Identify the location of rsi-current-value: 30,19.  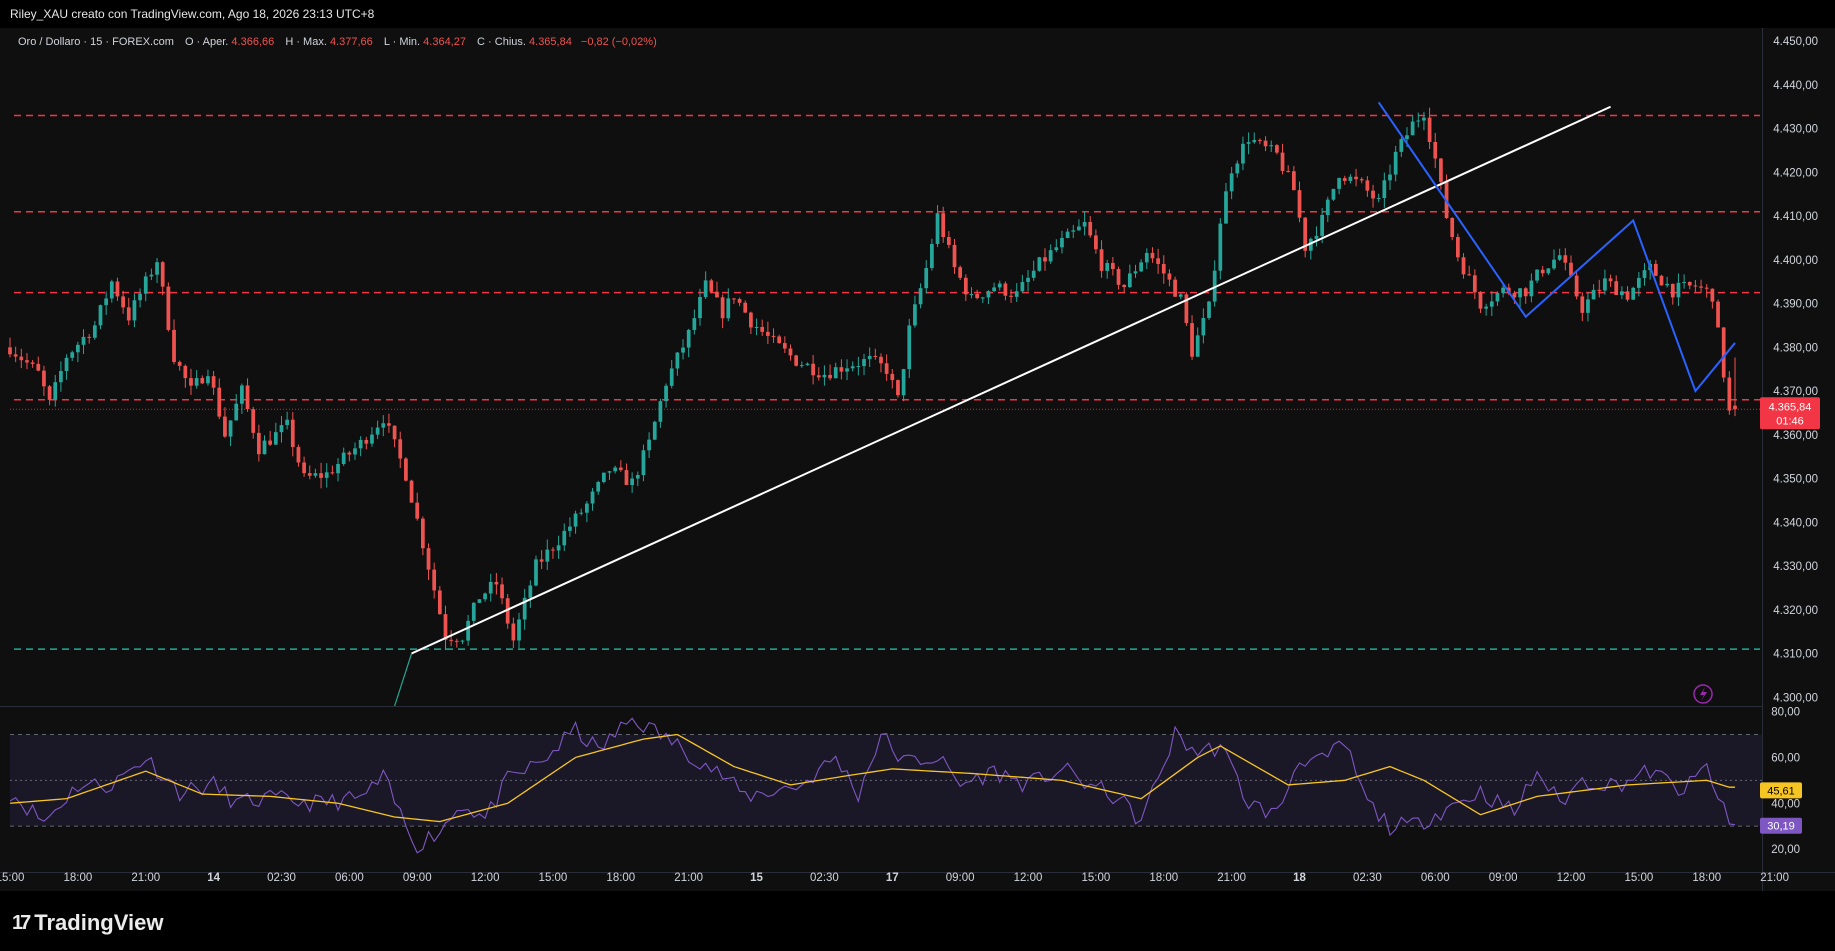
(1781, 827).